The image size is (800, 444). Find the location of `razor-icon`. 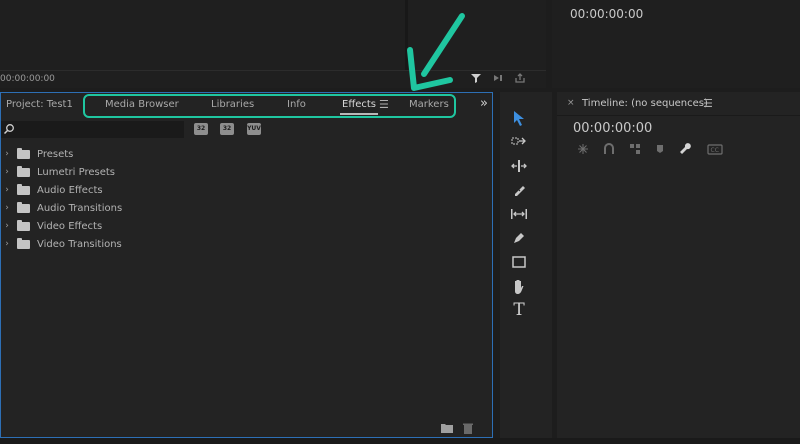

razor-icon is located at coordinates (519, 190).